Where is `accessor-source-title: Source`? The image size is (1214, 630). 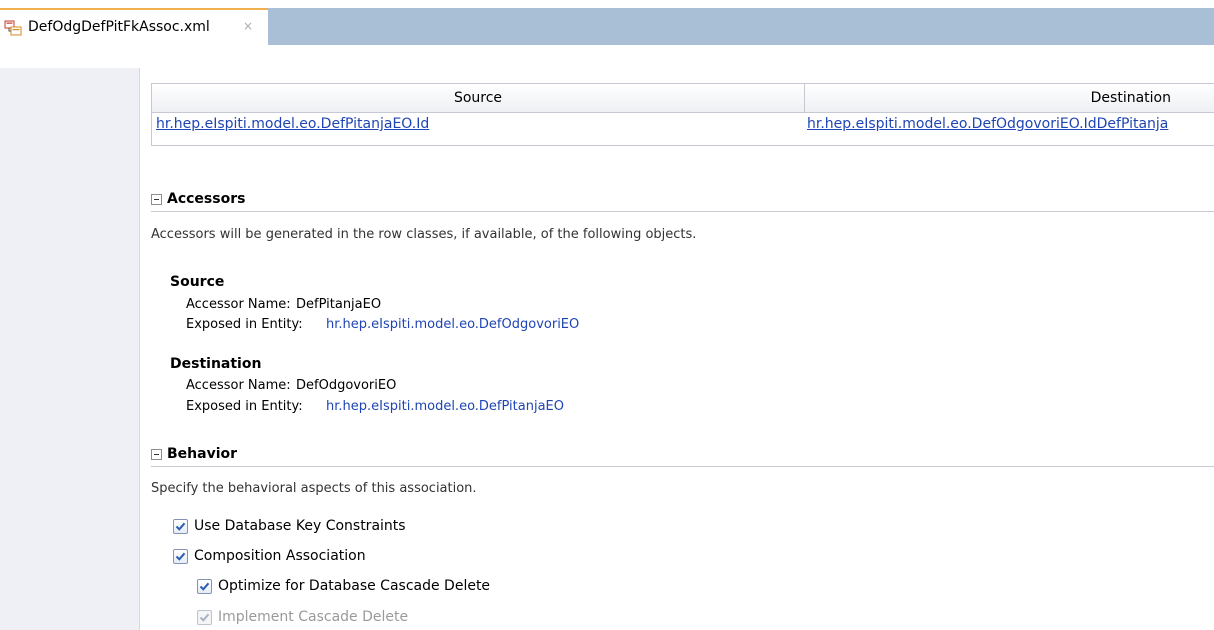
accessor-source-title: Source is located at coordinates (197, 282).